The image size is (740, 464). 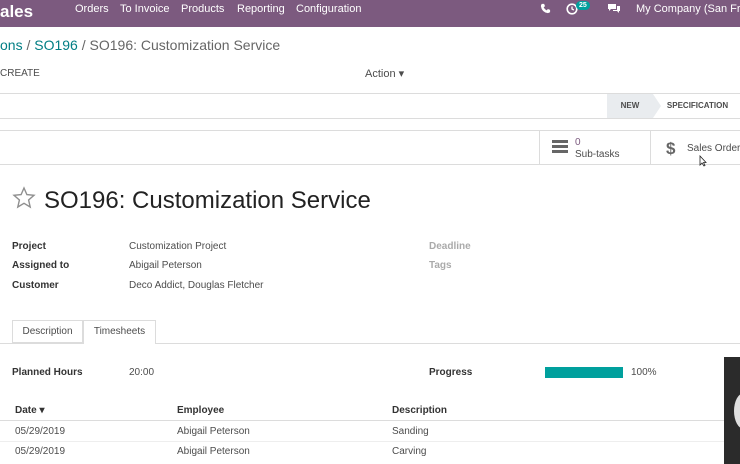 What do you see at coordinates (671, 148) in the screenshot?
I see `dollar-icon: $` at bounding box center [671, 148].